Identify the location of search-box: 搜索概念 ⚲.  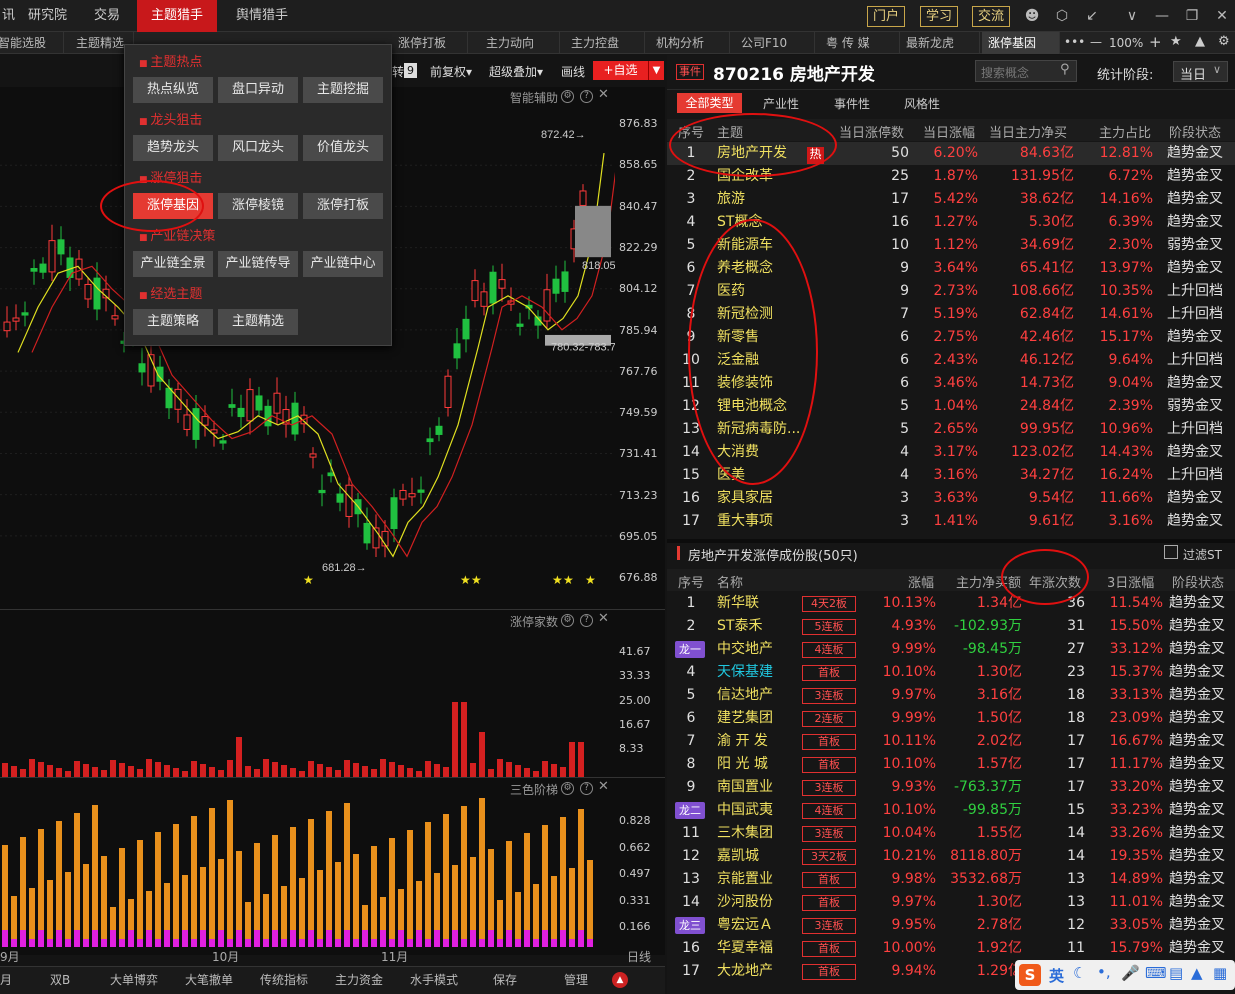
(1026, 71).